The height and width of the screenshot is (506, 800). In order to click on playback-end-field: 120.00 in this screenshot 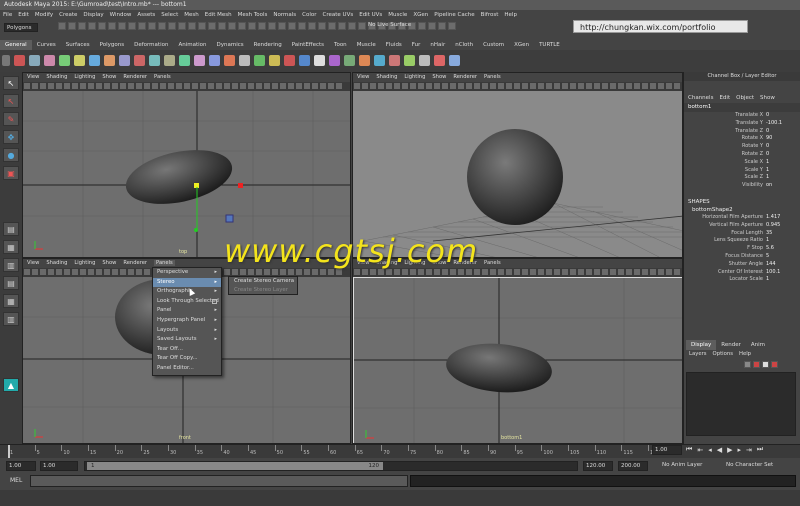, I will do `click(598, 466)`.